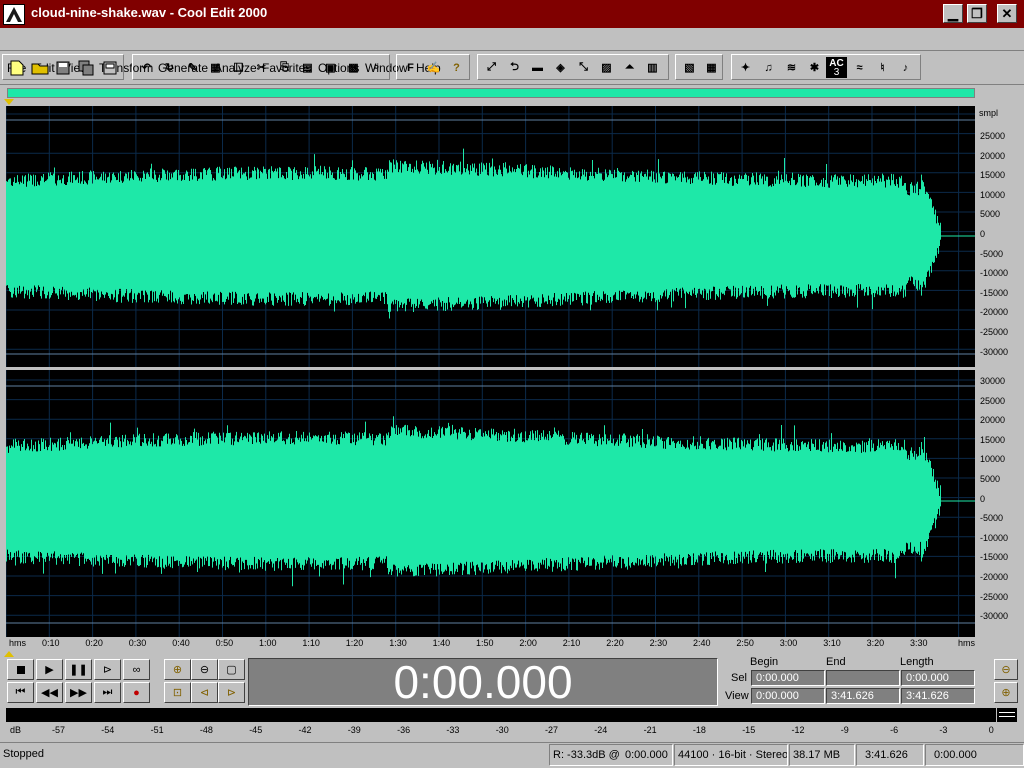 This screenshot has width=1024, height=768. Describe the element at coordinates (78, 692) in the screenshot. I see `fast-forward-button: ▶▶` at that location.